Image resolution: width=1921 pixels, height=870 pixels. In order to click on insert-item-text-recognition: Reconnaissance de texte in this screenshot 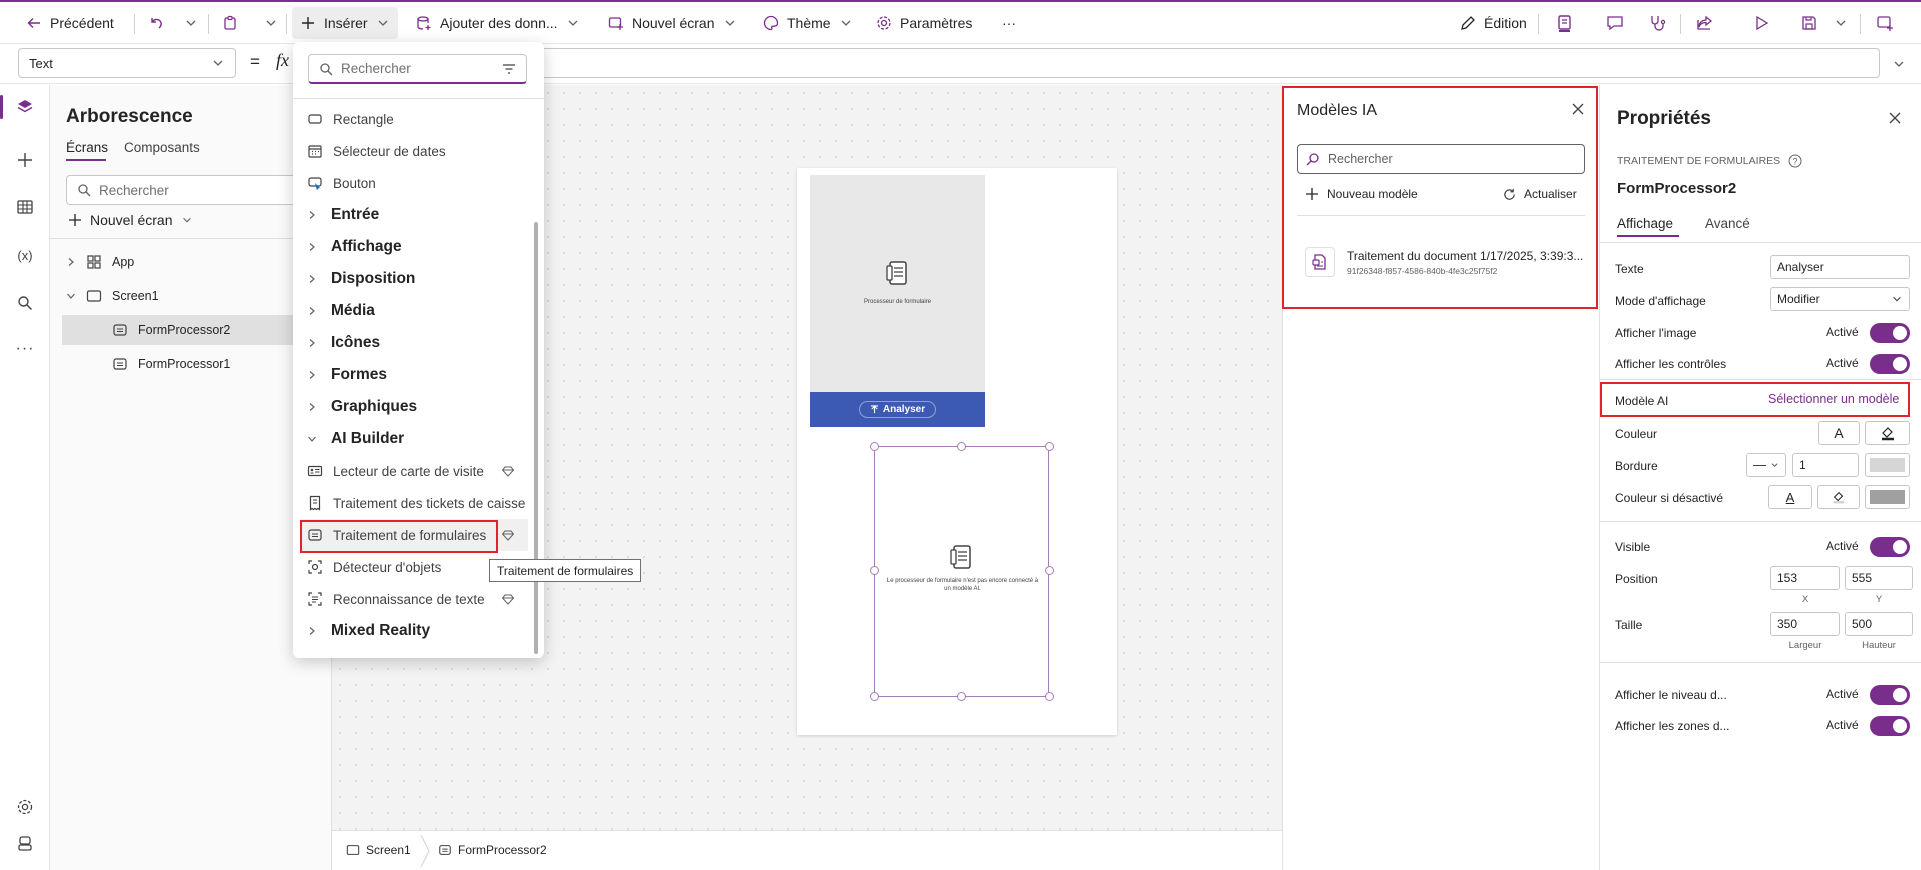, I will do `click(396, 599)`.